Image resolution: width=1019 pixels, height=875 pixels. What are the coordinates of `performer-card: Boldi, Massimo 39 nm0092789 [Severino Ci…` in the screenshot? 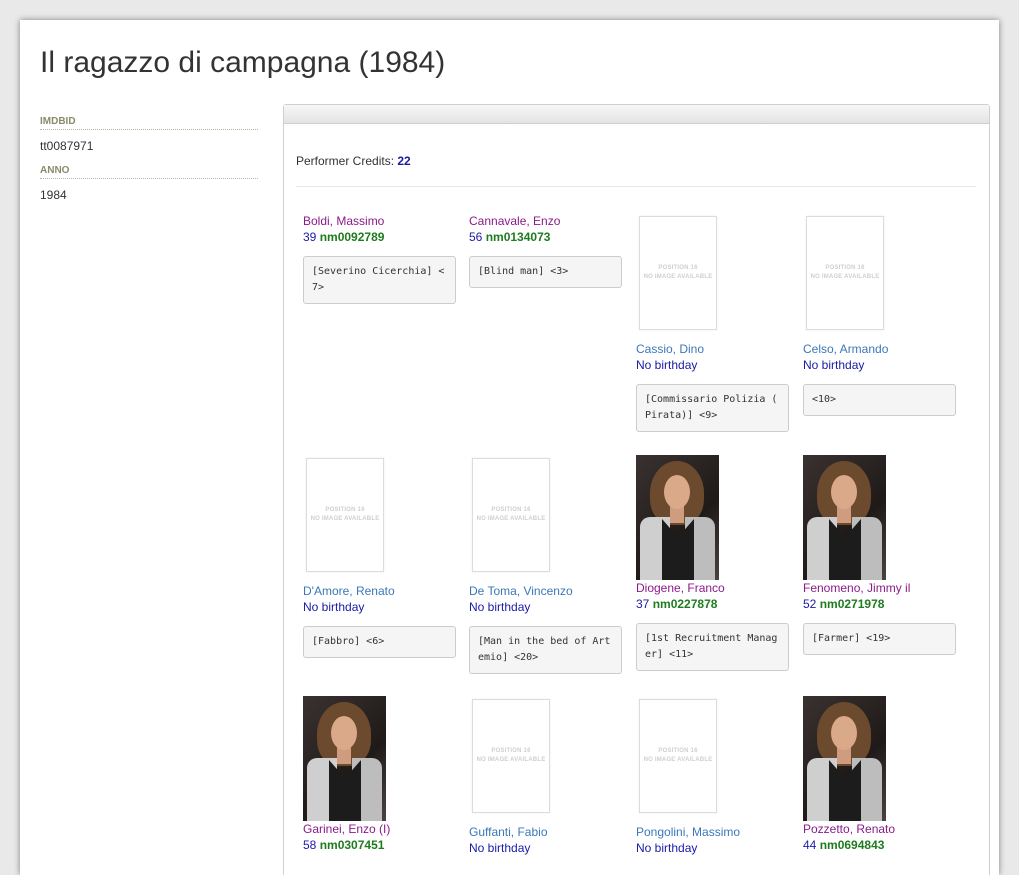 It's located at (379, 258).